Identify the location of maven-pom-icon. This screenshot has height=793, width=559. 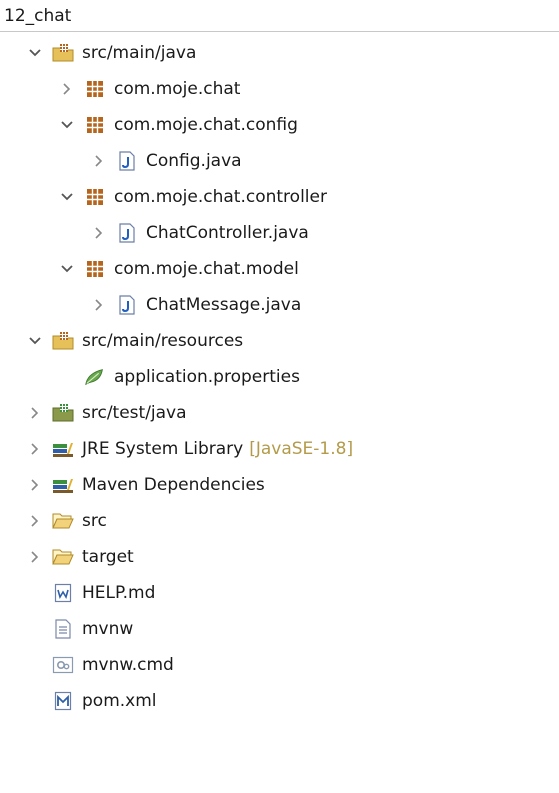
(63, 701).